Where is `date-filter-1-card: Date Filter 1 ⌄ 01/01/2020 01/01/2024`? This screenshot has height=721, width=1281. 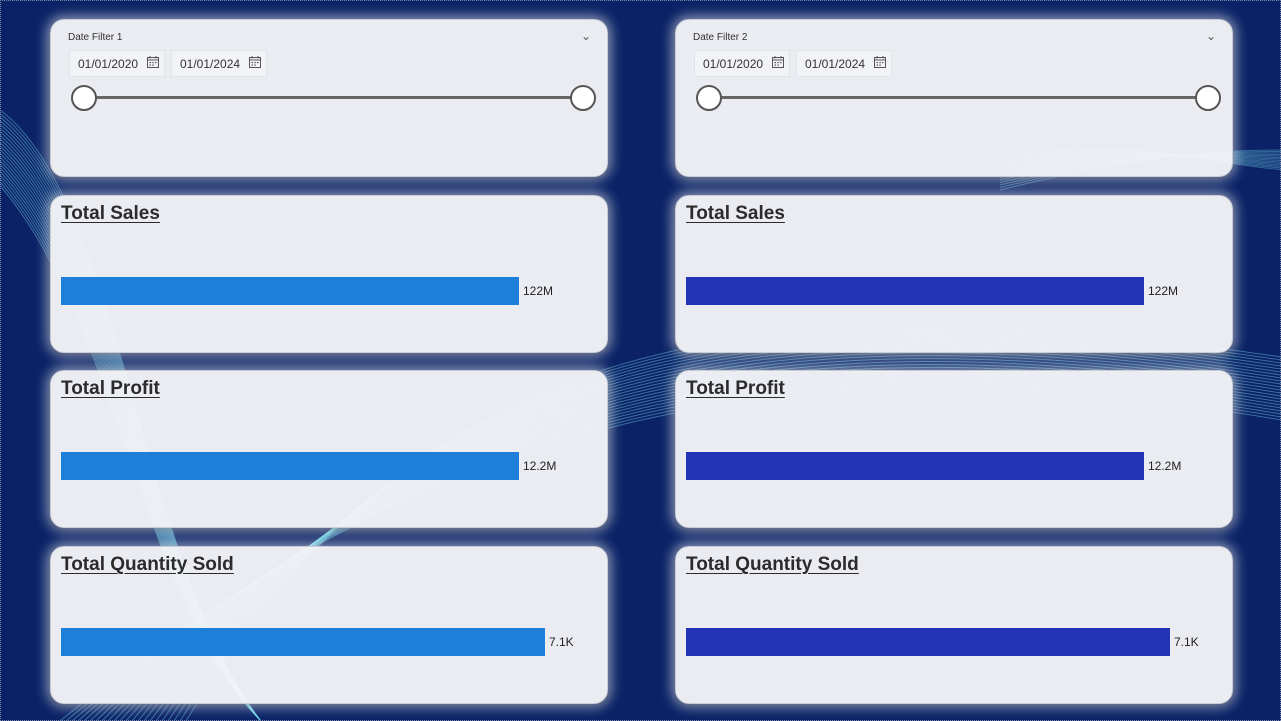 date-filter-1-card: Date Filter 1 ⌄ 01/01/2020 01/01/2024 is located at coordinates (329, 98).